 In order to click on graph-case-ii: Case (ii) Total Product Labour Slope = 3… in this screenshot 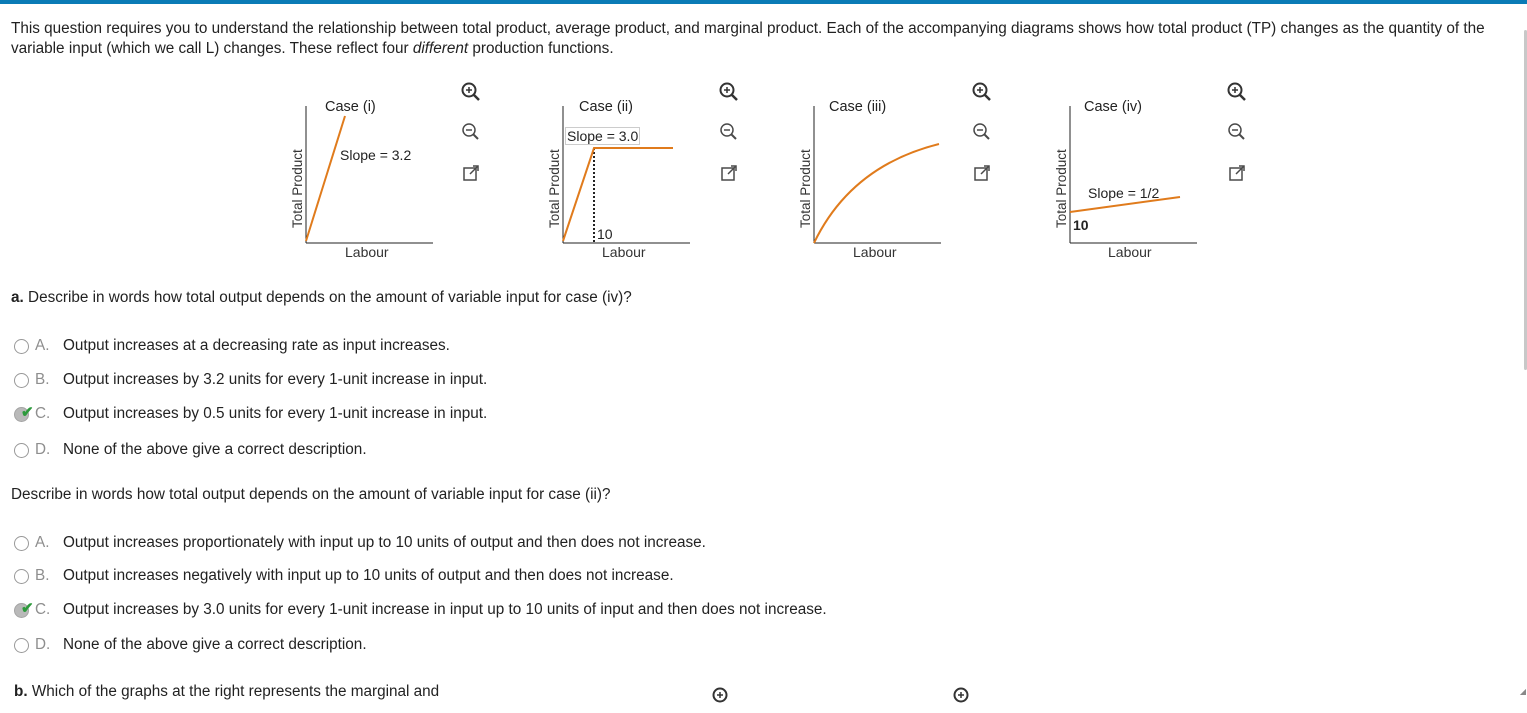, I will do `click(630, 176)`.